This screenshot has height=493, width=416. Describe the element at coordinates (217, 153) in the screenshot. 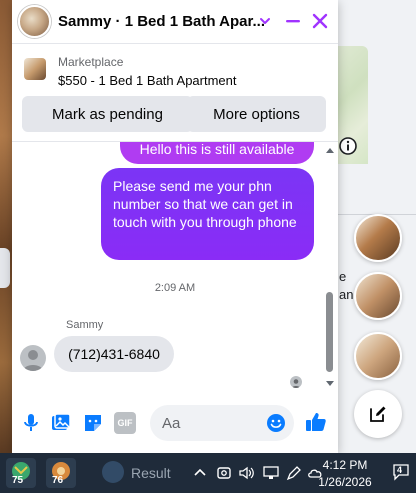

I see `outgoing-message: Hello this is still available` at that location.